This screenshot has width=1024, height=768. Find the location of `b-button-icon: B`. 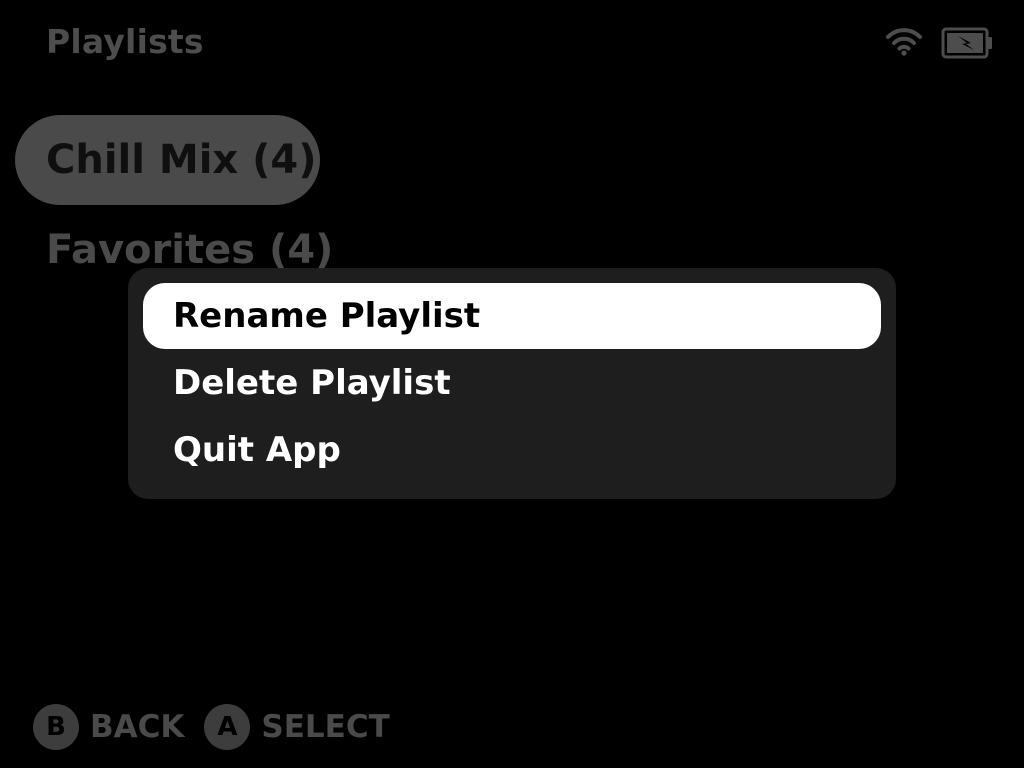

b-button-icon: B is located at coordinates (56, 727).